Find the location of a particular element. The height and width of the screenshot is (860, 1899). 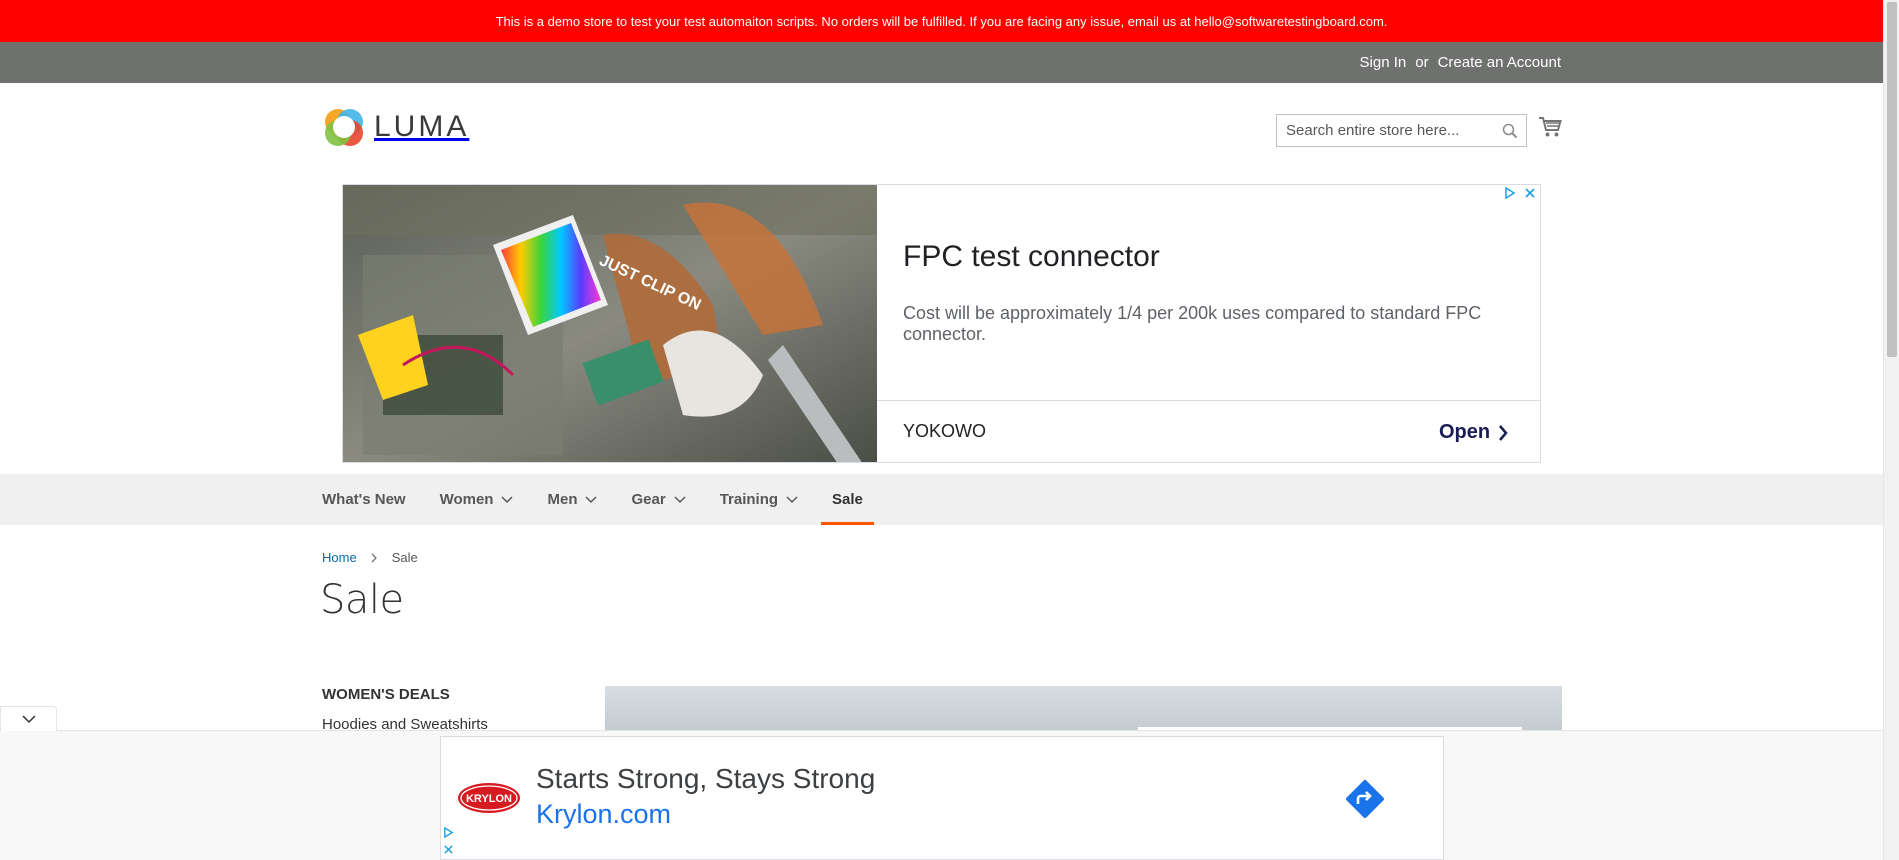

ad-open-button: Open is located at coordinates (1473, 432).